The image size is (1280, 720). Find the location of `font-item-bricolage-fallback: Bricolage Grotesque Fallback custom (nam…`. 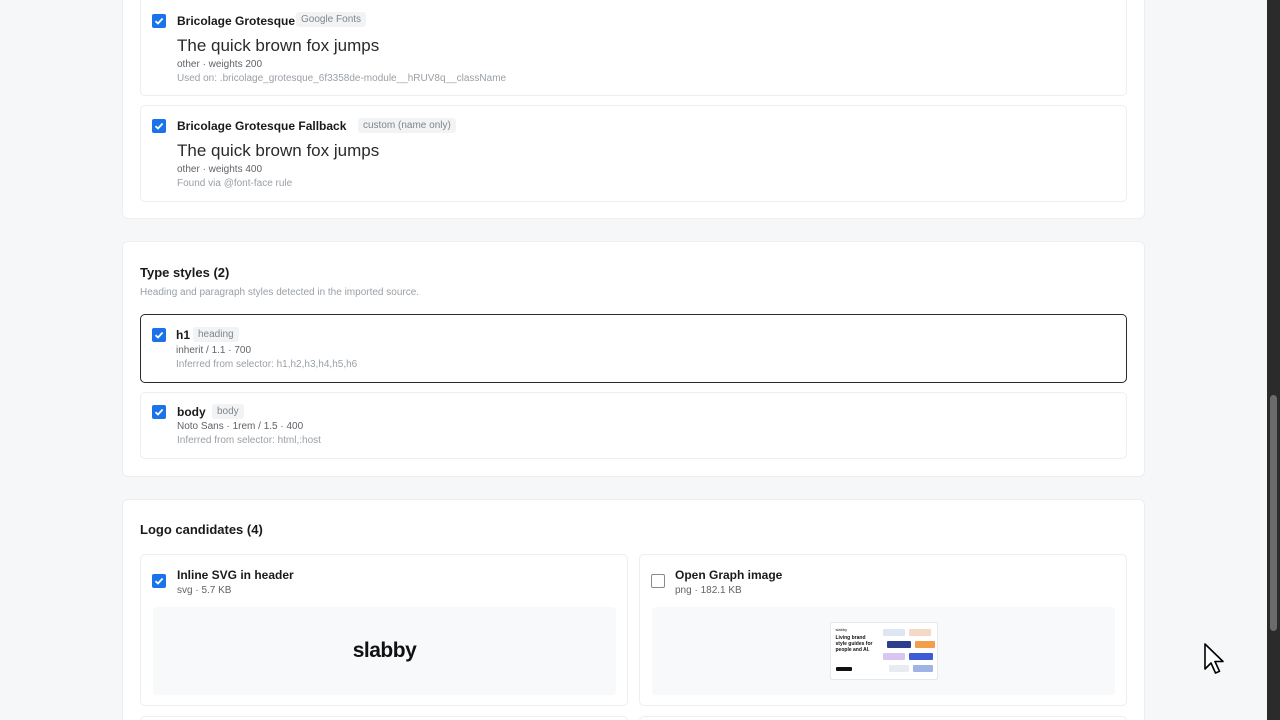

font-item-bricolage-fallback: Bricolage Grotesque Fallback custom (nam… is located at coordinates (633, 153).